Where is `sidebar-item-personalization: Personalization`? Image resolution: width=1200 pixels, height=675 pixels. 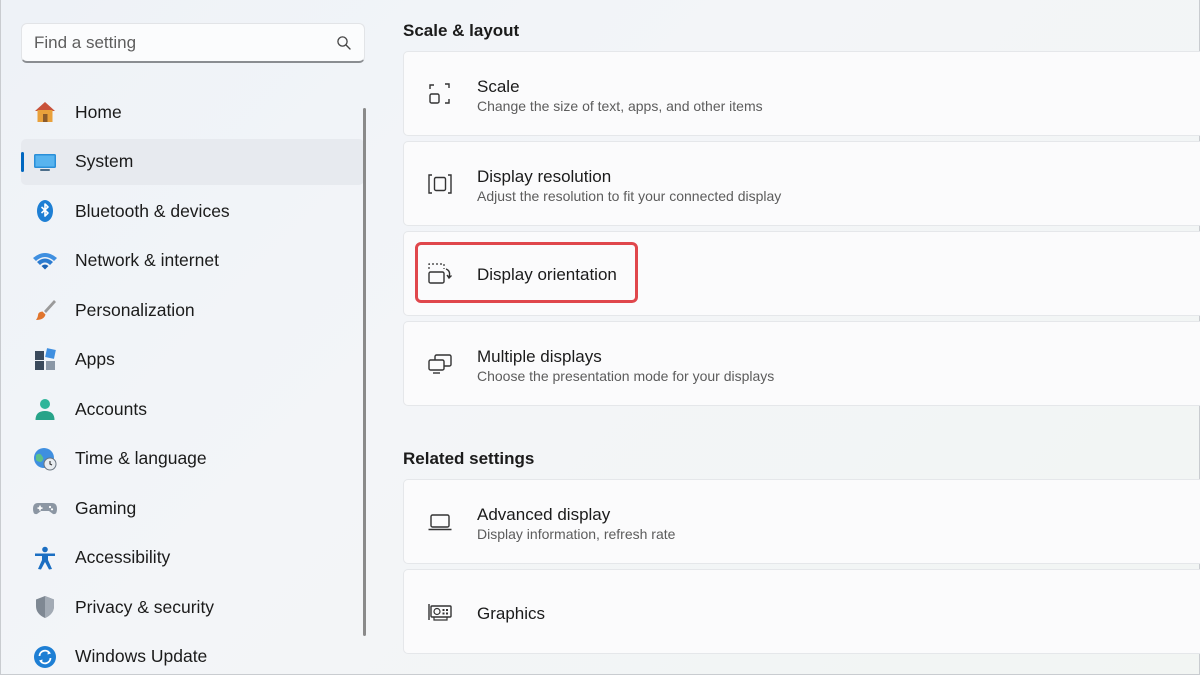 sidebar-item-personalization: Personalization is located at coordinates (192, 310).